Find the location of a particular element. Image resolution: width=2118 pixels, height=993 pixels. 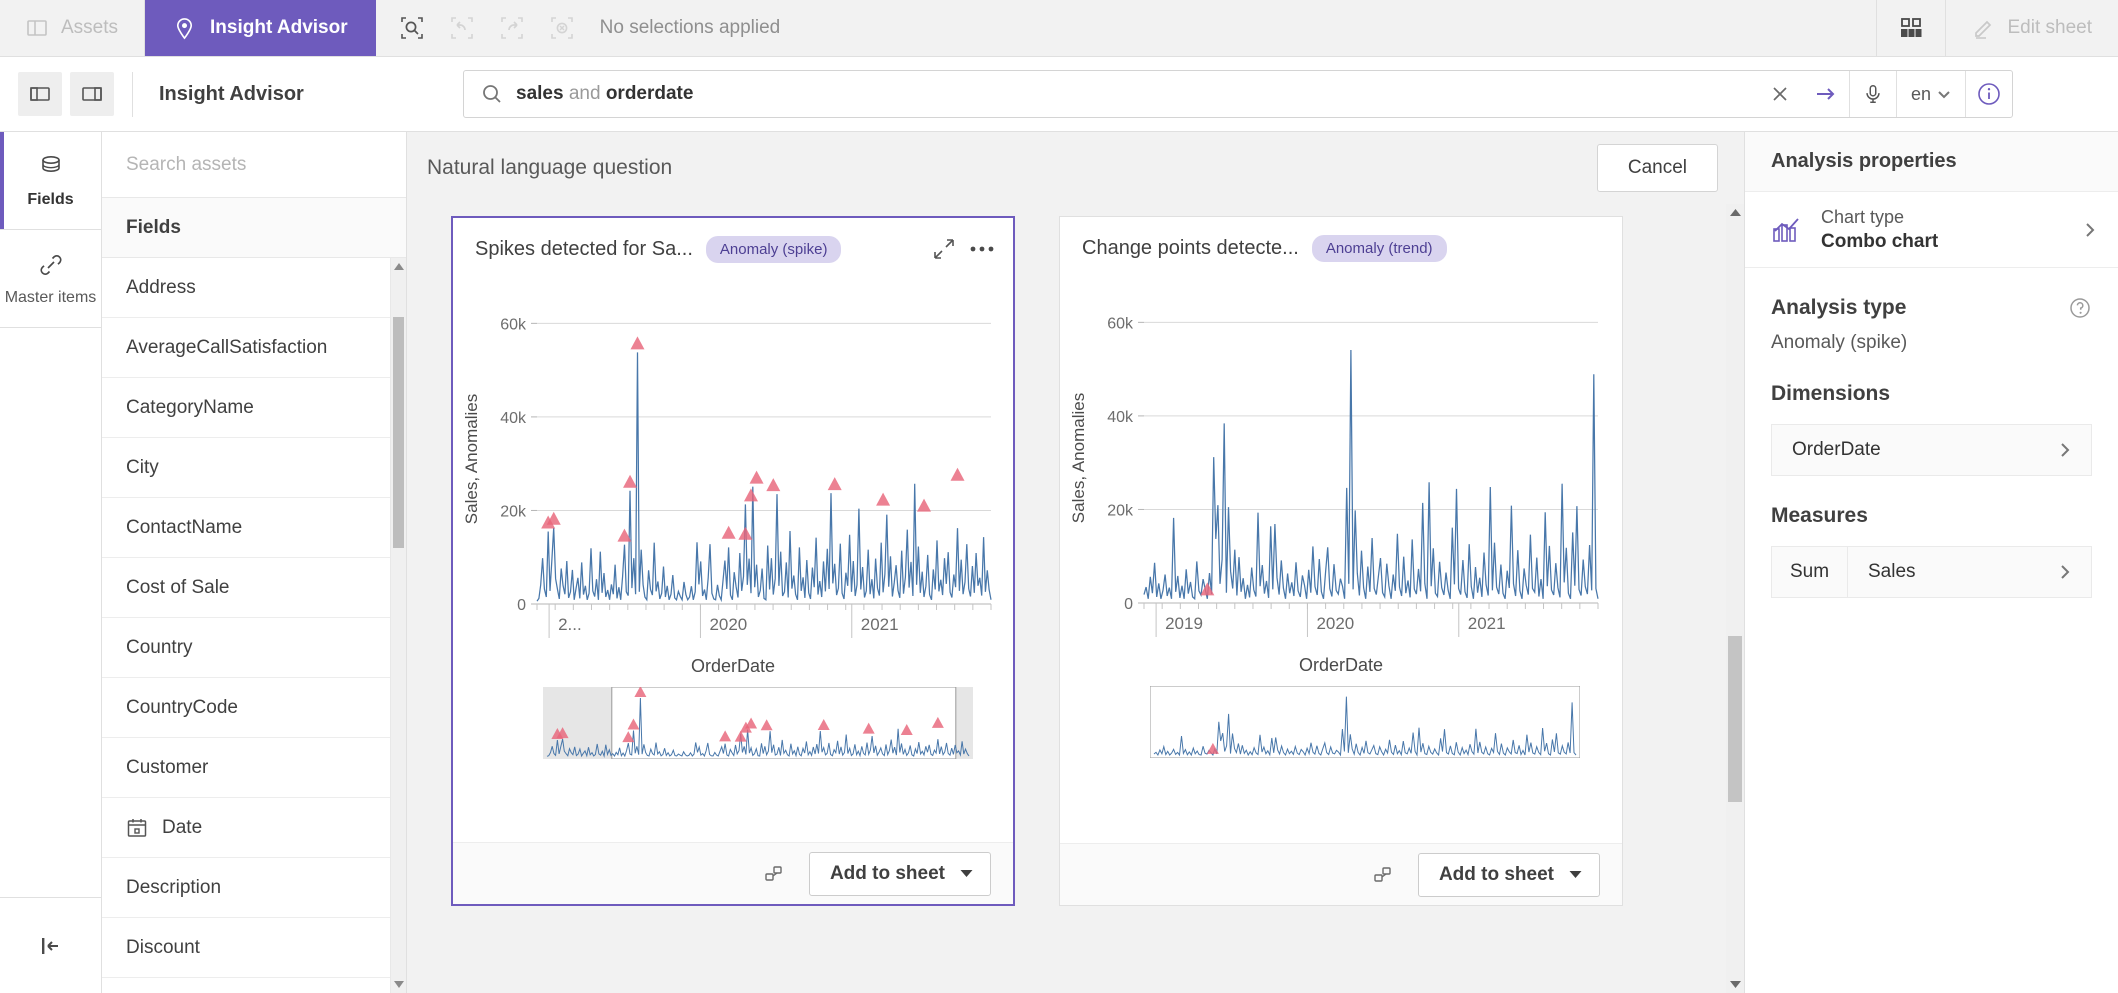

panel-toggles is located at coordinates (66, 94).